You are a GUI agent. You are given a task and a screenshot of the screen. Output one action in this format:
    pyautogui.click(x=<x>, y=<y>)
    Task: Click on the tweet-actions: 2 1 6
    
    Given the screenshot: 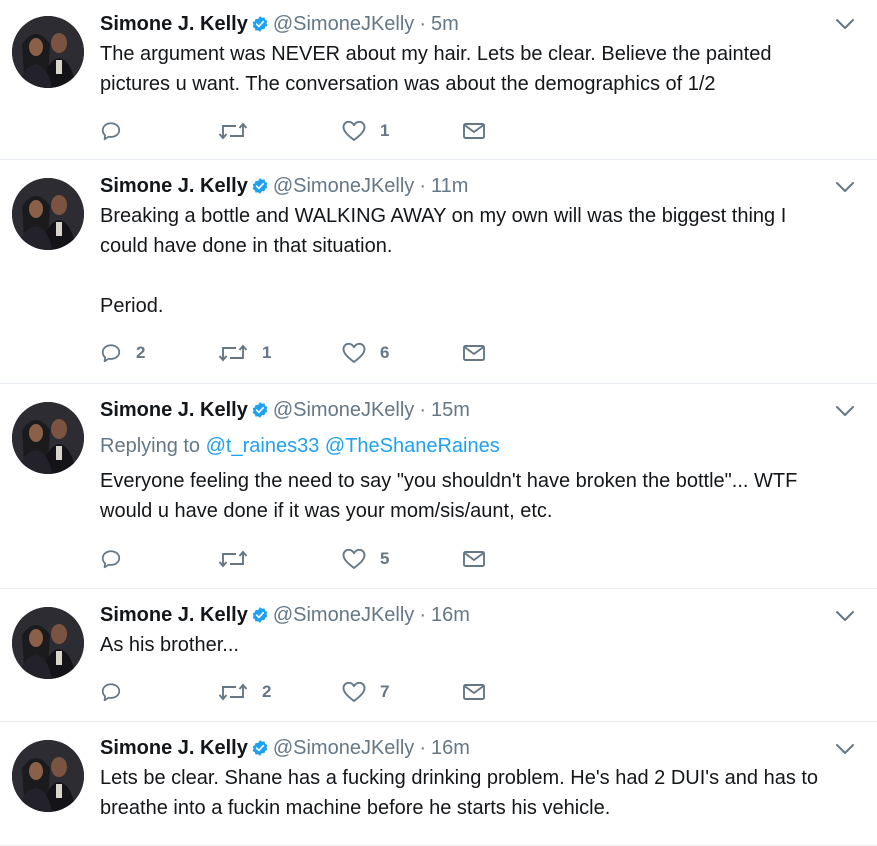 What is the action you would take?
    pyautogui.click(x=293, y=353)
    